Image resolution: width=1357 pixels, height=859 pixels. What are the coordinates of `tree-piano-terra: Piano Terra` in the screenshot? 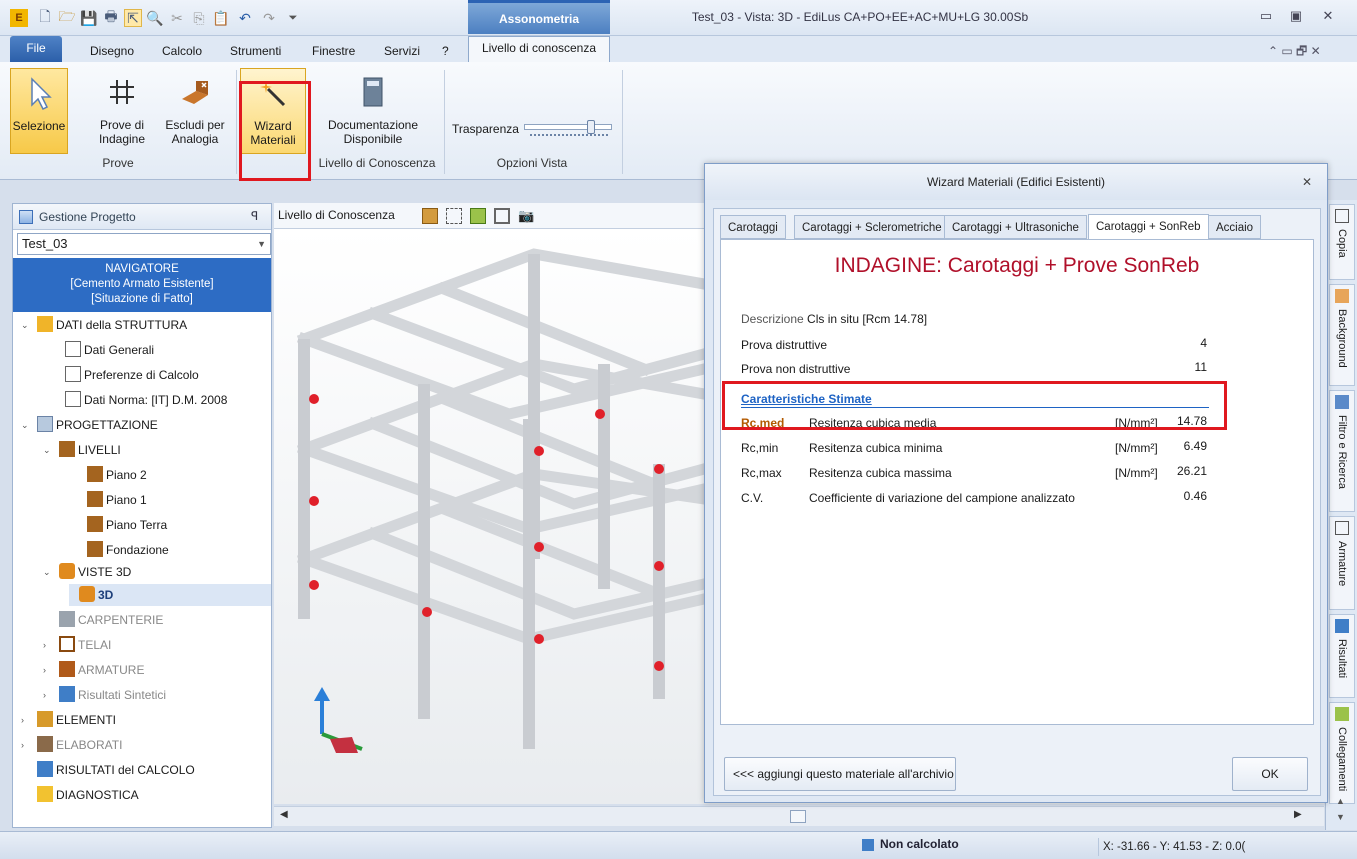 It's located at (127, 525).